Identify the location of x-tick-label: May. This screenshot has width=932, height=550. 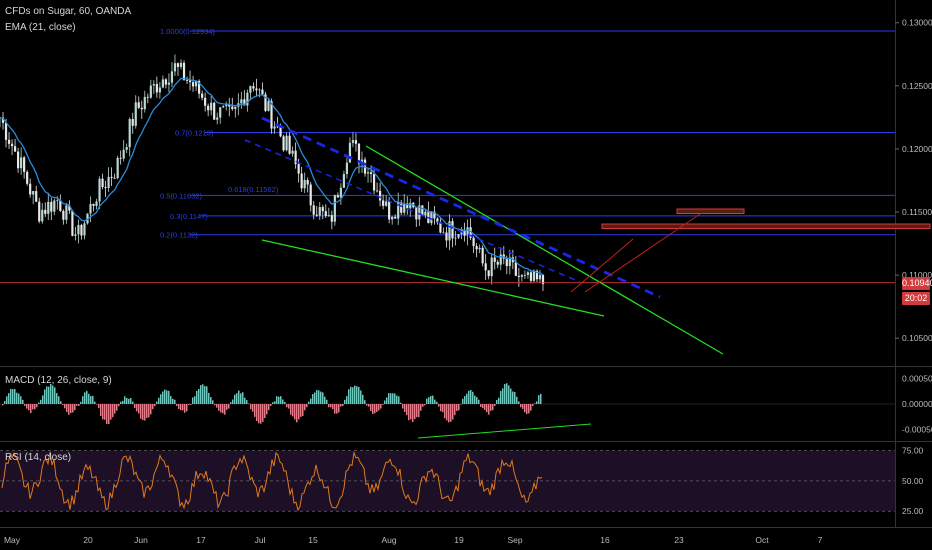
(12, 540).